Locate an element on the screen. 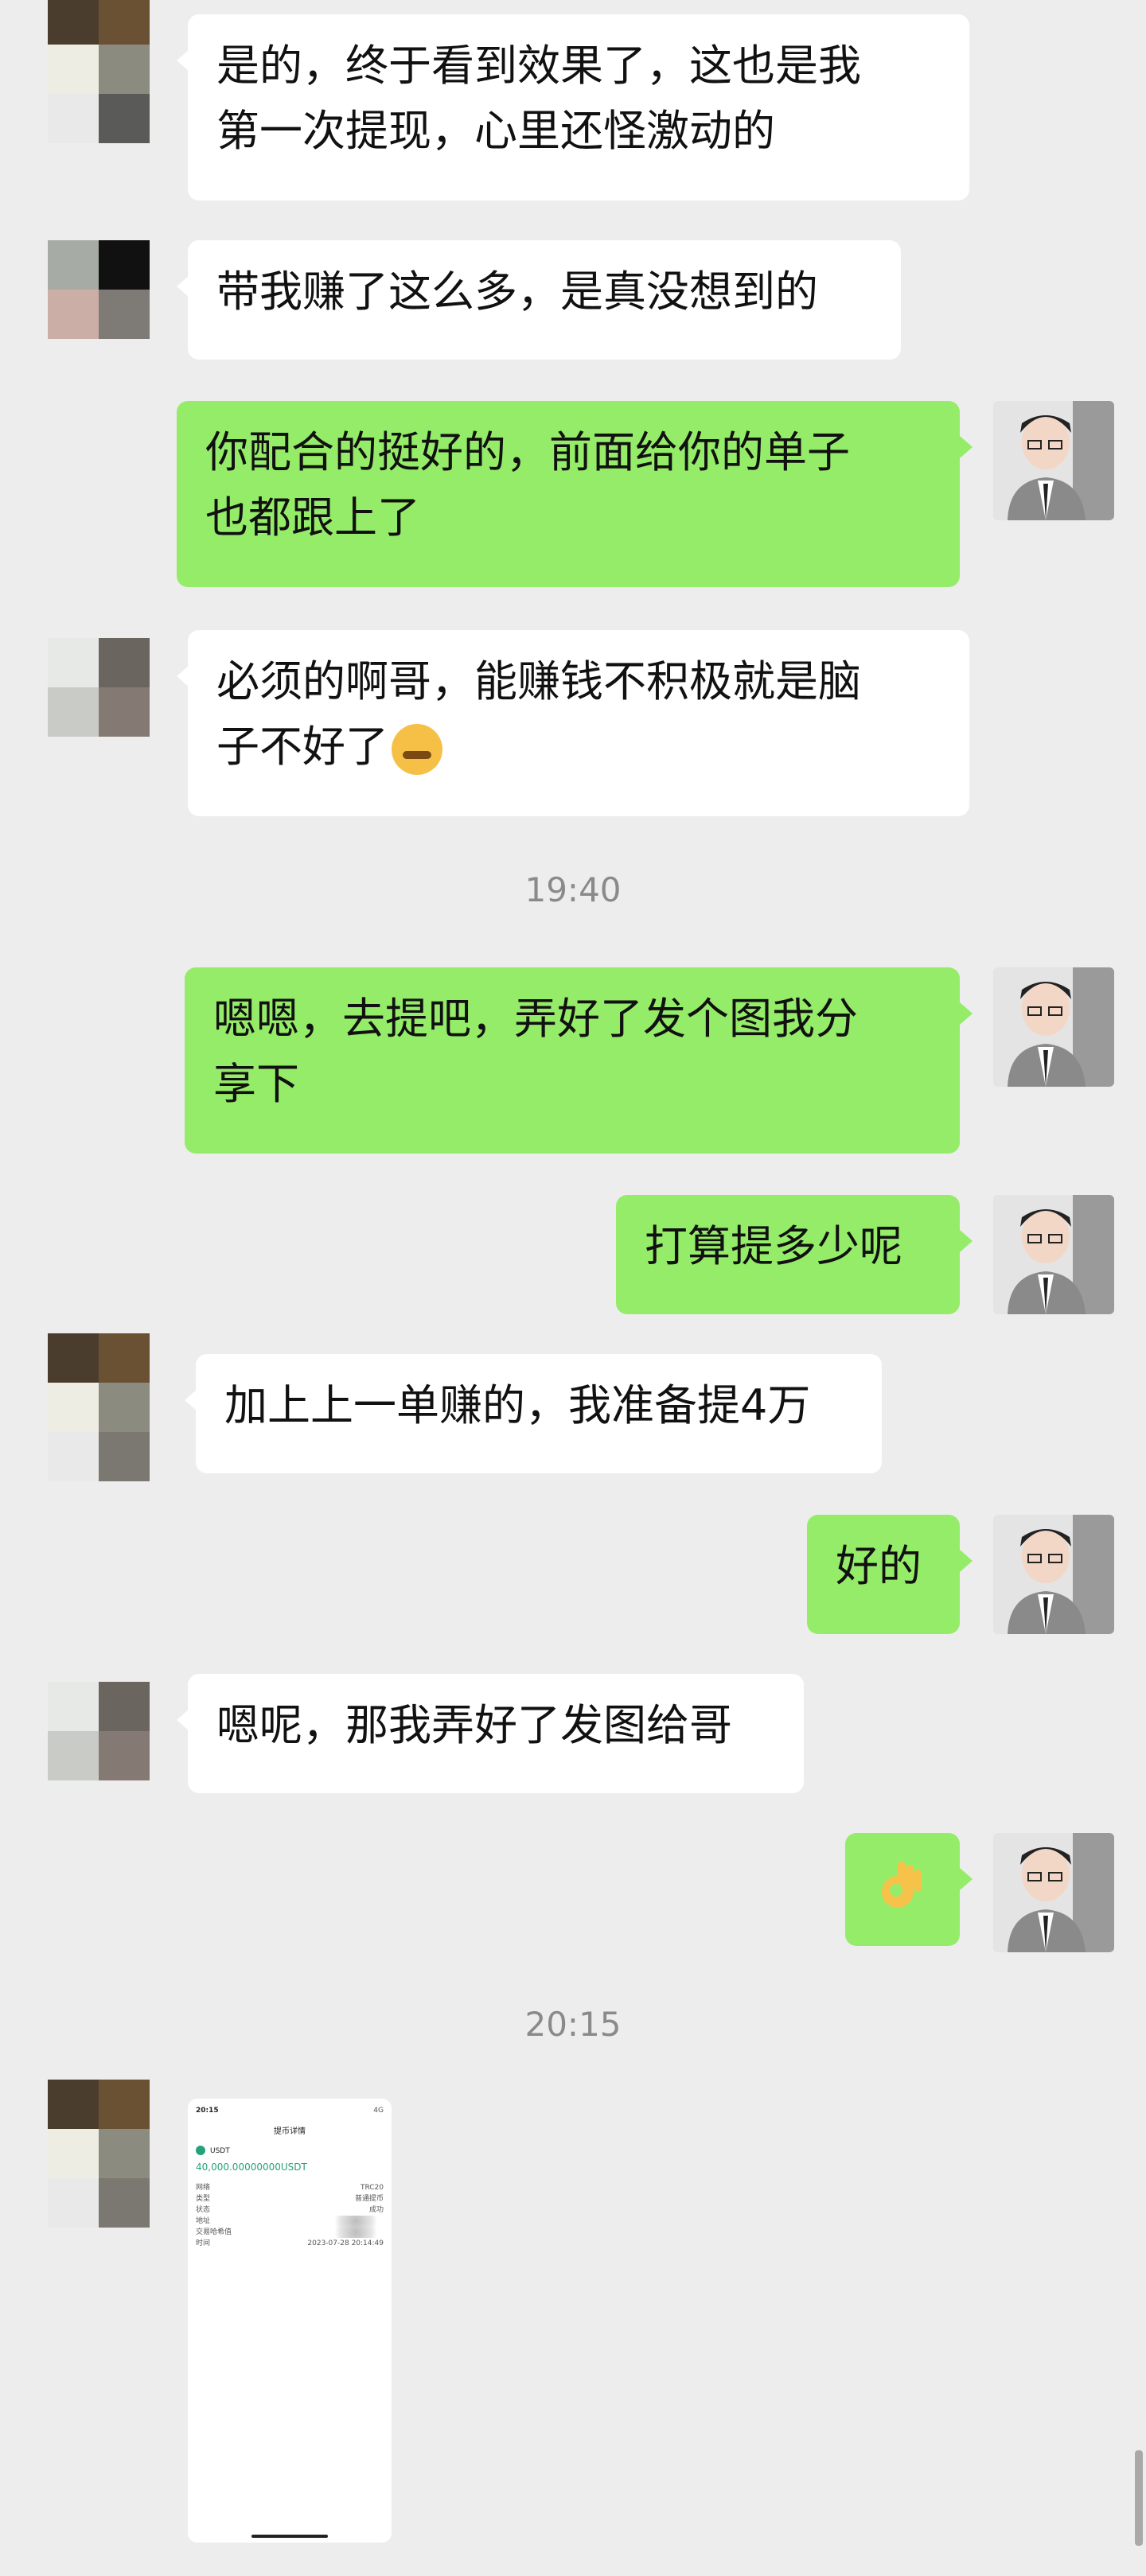 The width and height of the screenshot is (1146, 2576). message-text-line: 是的，终于看到效果了，这也是我 is located at coordinates (538, 66).